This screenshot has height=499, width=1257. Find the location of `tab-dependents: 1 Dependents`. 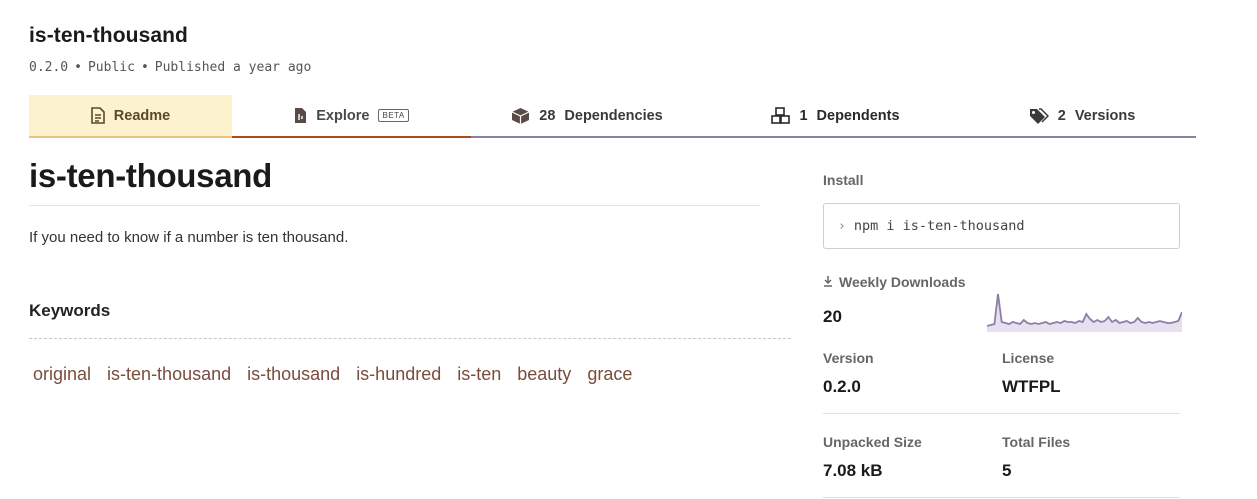

tab-dependents: 1 Dependents is located at coordinates (835, 115).